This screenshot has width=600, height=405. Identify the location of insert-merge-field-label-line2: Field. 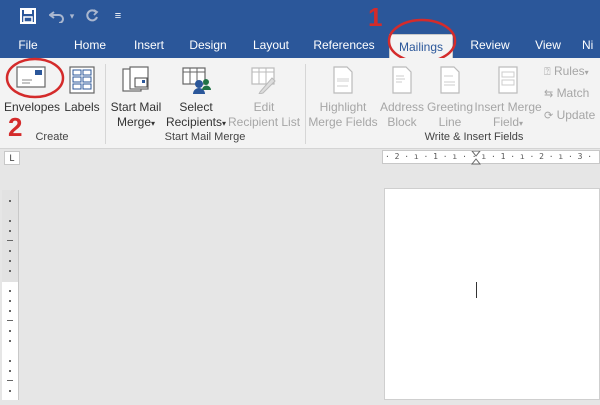
(505, 122).